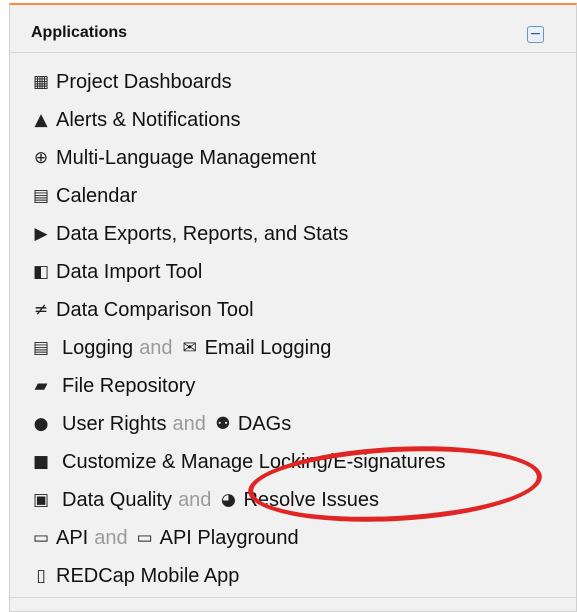  Describe the element at coordinates (41, 234) in the screenshot. I see `file-export-icon: ▶` at that location.